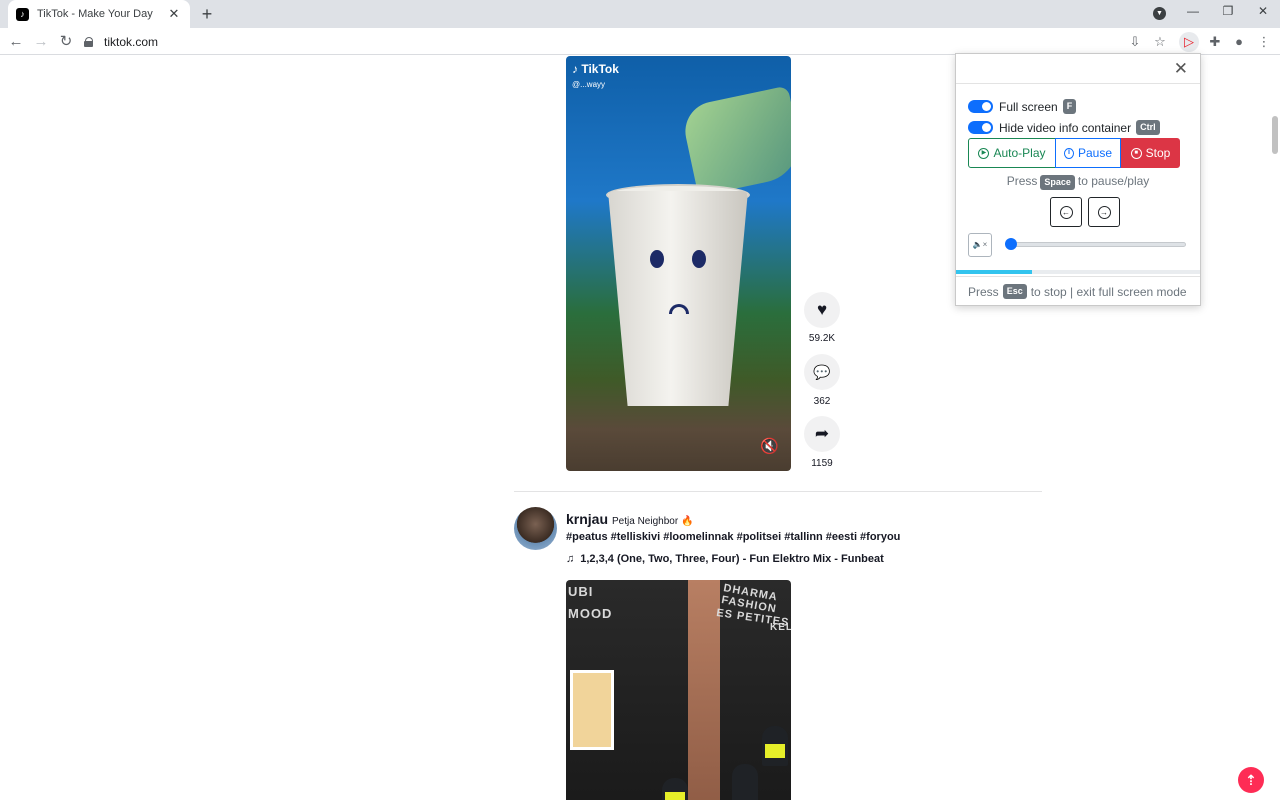 This screenshot has height=800, width=1280. What do you see at coordinates (629, 42) in the screenshot?
I see `address-bar: tiktok.com` at bounding box center [629, 42].